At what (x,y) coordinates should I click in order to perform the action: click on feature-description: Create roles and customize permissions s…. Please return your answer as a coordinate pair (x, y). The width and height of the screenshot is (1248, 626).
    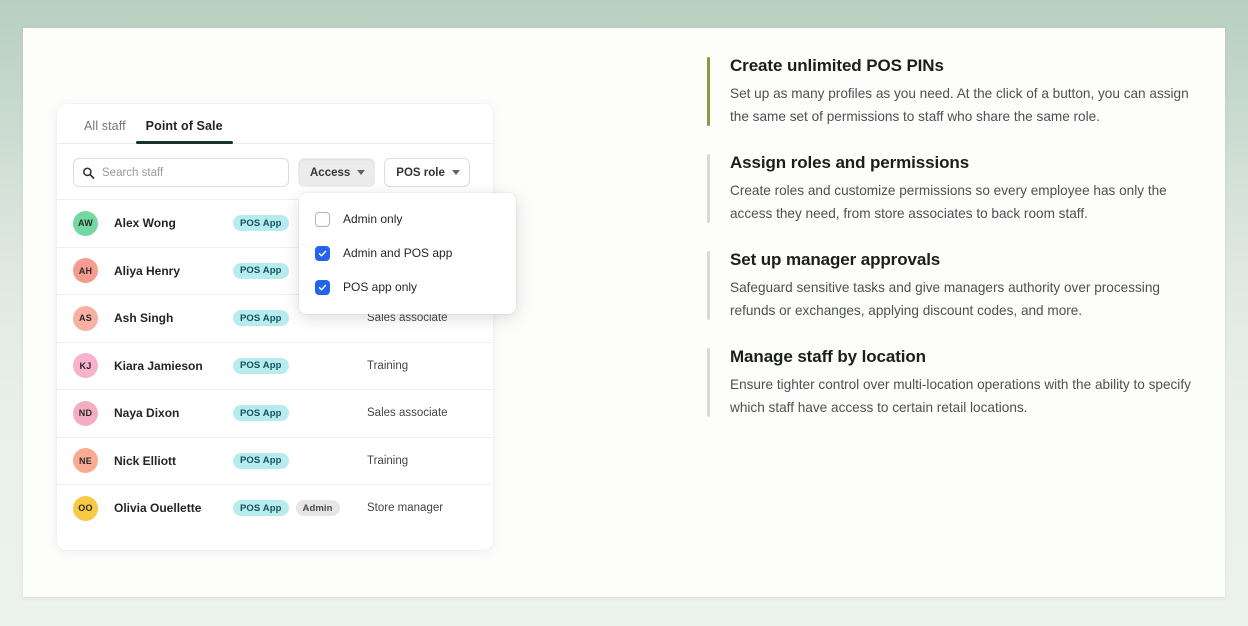
    Looking at the image, I should click on (948, 202).